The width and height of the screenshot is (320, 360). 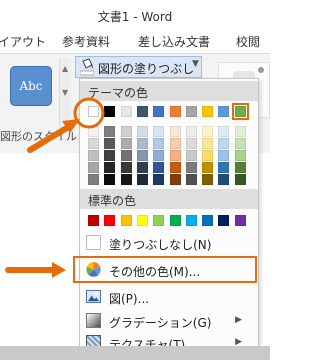 What do you see at coordinates (35, 270) in the screenshot?
I see `middle-arrow-icon` at bounding box center [35, 270].